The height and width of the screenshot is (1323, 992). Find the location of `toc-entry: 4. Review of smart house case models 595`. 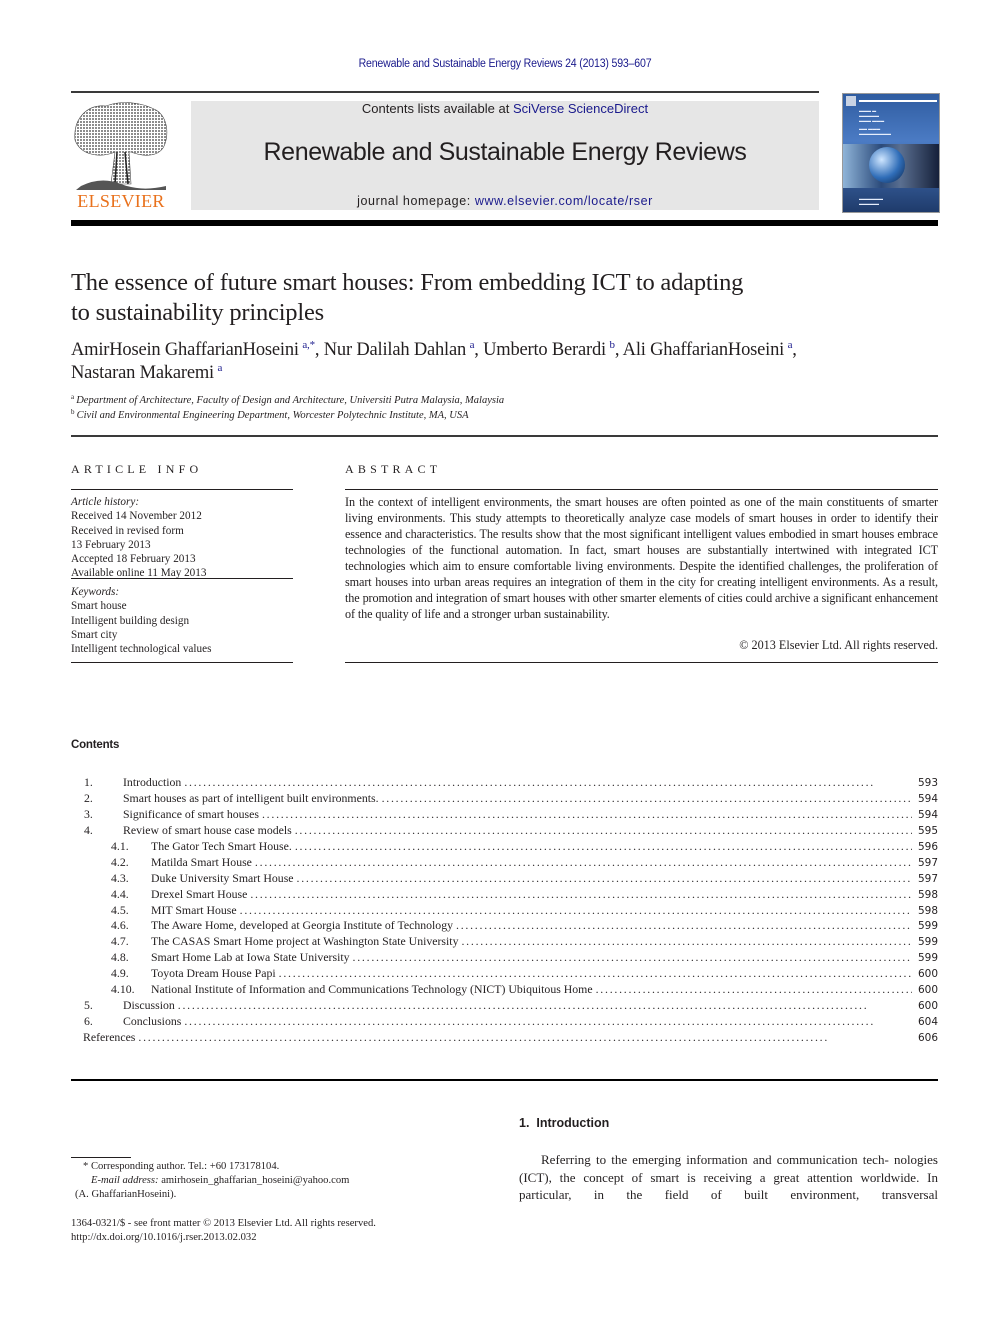

toc-entry: 4. Review of smart house case models 595 is located at coordinates (504, 831).